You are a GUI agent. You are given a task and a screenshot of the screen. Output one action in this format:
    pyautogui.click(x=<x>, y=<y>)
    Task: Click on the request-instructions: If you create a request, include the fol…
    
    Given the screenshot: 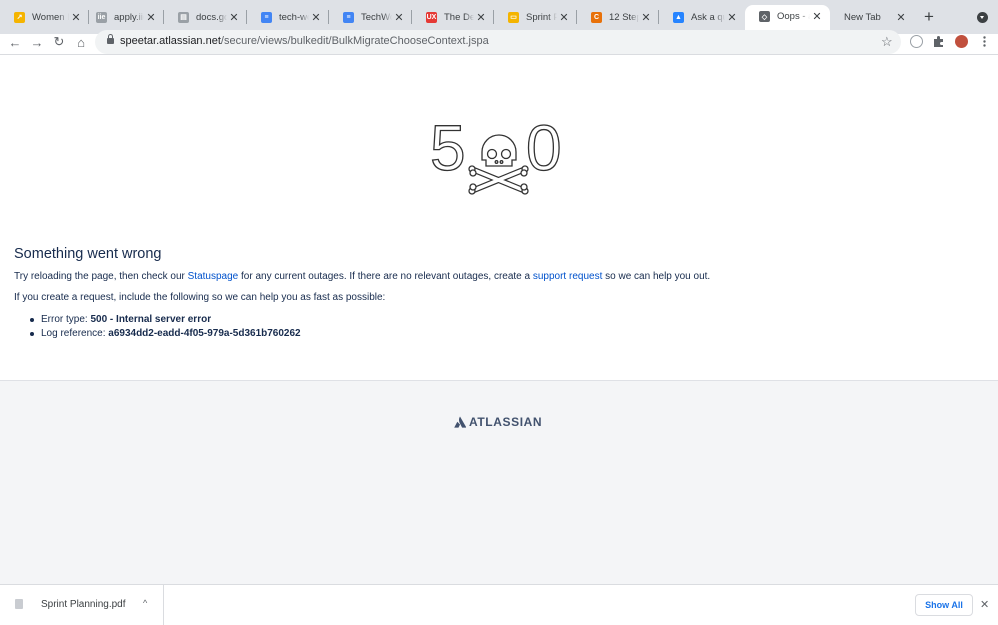 What is the action you would take?
    pyautogui.click(x=200, y=297)
    